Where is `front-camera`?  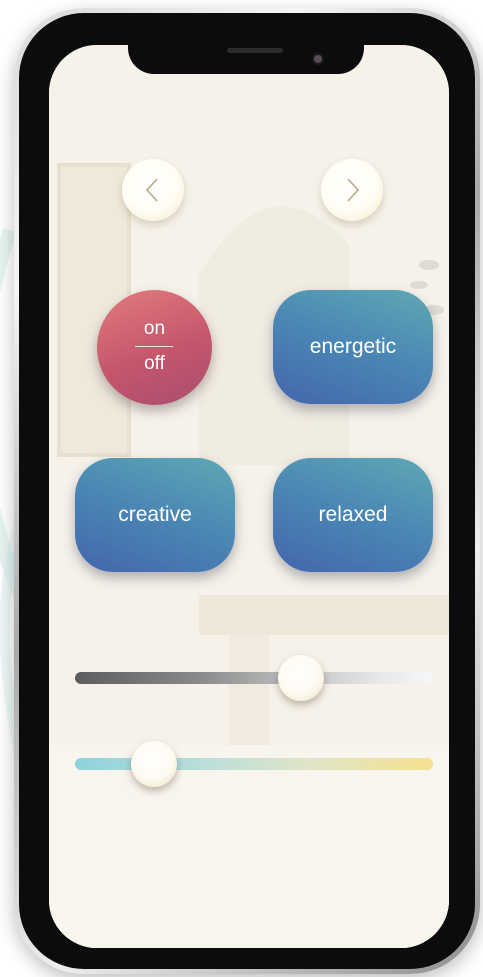 front-camera is located at coordinates (318, 59).